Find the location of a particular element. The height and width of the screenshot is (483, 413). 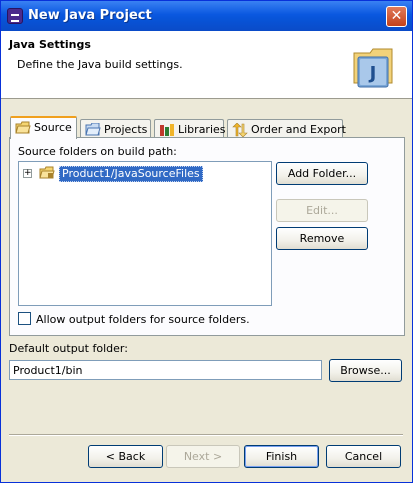

back-button: < Back is located at coordinates (125, 456).